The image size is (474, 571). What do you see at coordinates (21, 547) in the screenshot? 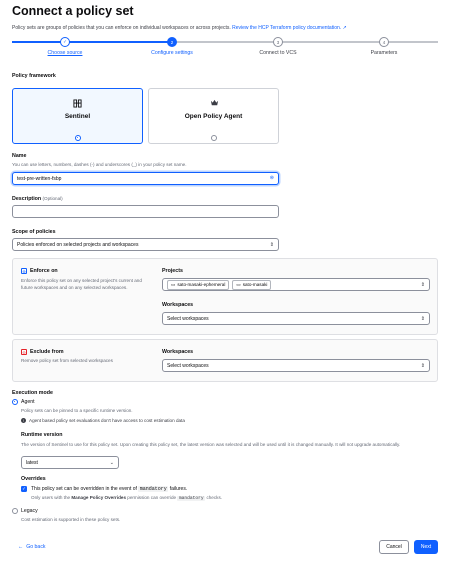
I see `arrow-left-icon: ←` at bounding box center [21, 547].